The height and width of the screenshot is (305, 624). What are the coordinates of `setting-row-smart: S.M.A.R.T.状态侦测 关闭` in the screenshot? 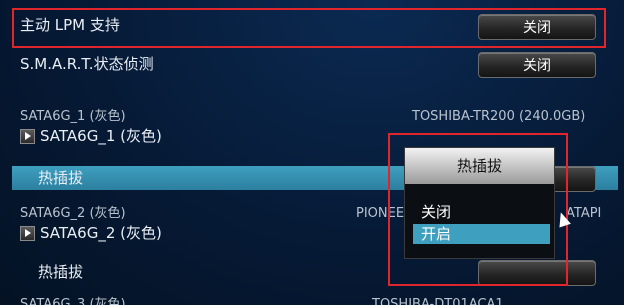 It's located at (312, 67).